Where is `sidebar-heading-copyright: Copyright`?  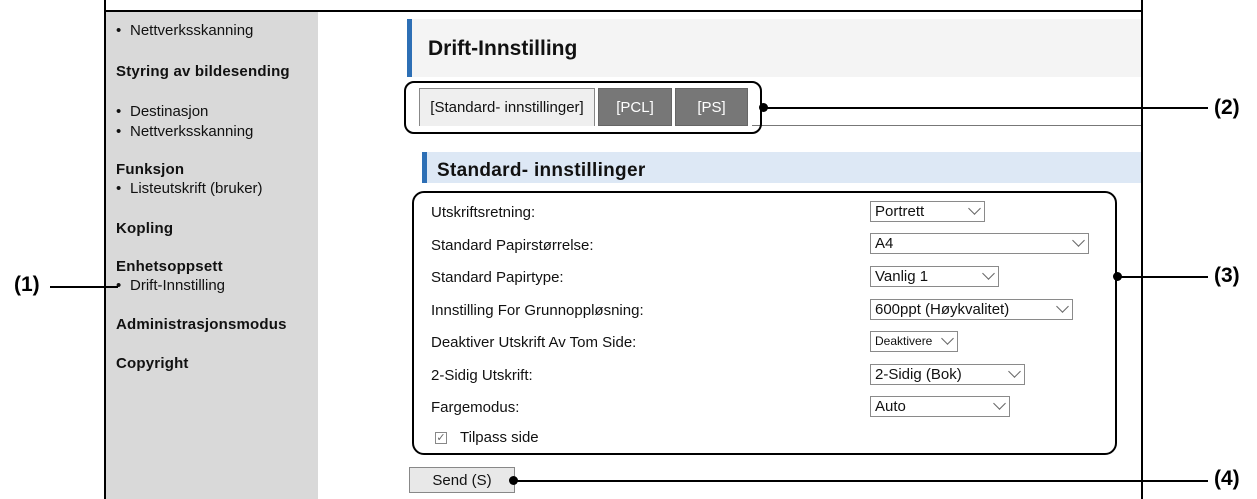
sidebar-heading-copyright: Copyright is located at coordinates (152, 363).